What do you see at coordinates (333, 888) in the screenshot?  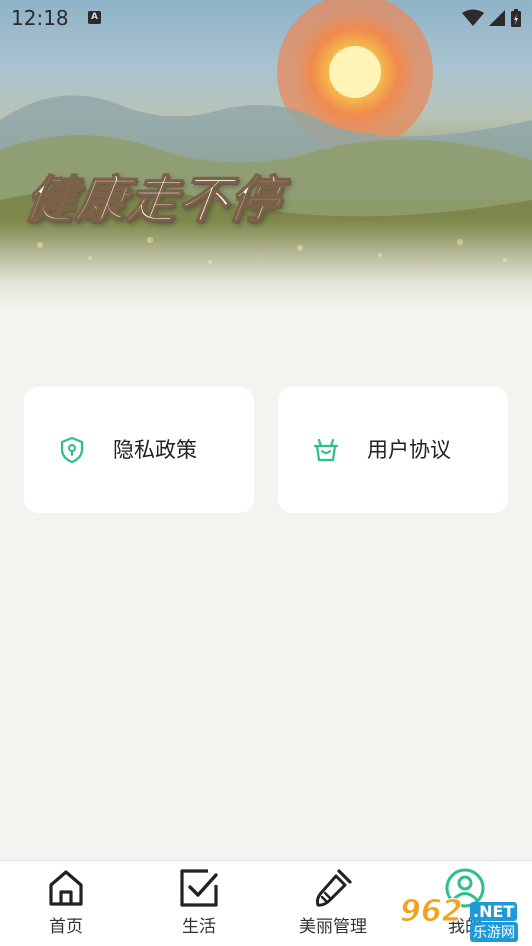 I see `brush-icon` at bounding box center [333, 888].